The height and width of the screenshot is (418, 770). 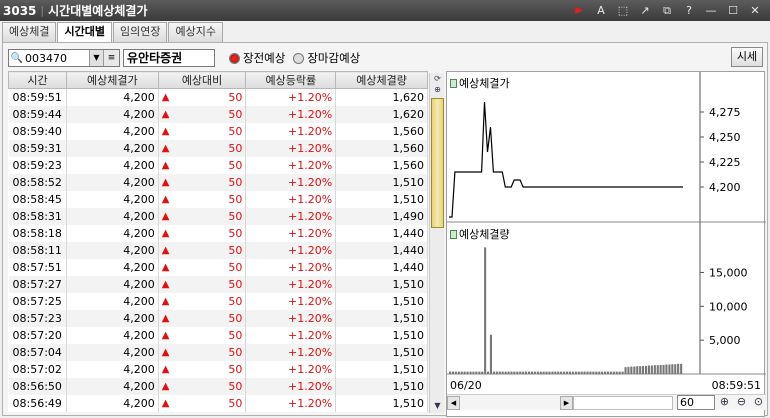 What do you see at coordinates (112, 80) in the screenshot?
I see `column-header: 예상체결가` at bounding box center [112, 80].